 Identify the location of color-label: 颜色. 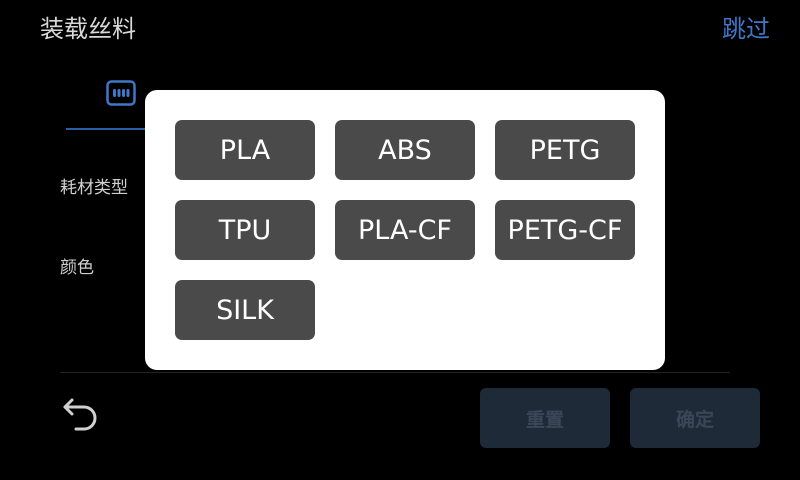
(77, 268).